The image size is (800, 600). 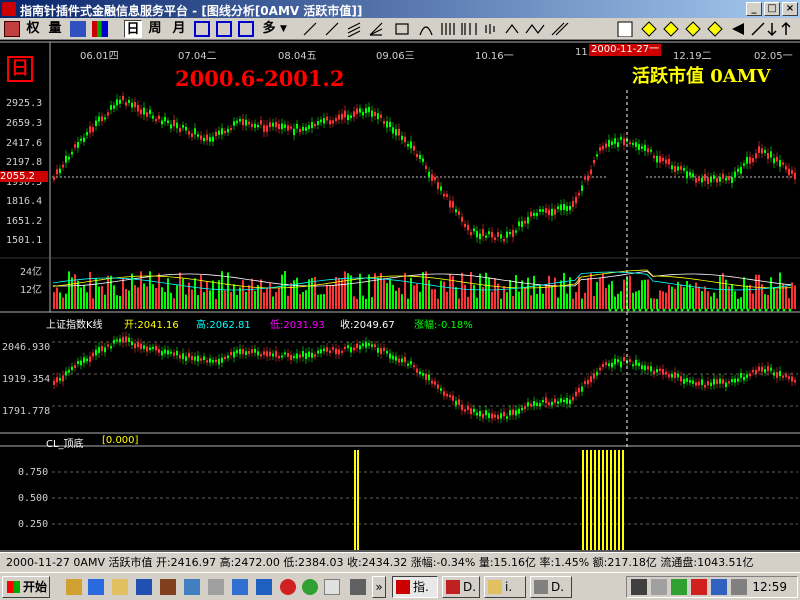 What do you see at coordinates (26, 587) in the screenshot?
I see `start-button: 开始` at bounding box center [26, 587].